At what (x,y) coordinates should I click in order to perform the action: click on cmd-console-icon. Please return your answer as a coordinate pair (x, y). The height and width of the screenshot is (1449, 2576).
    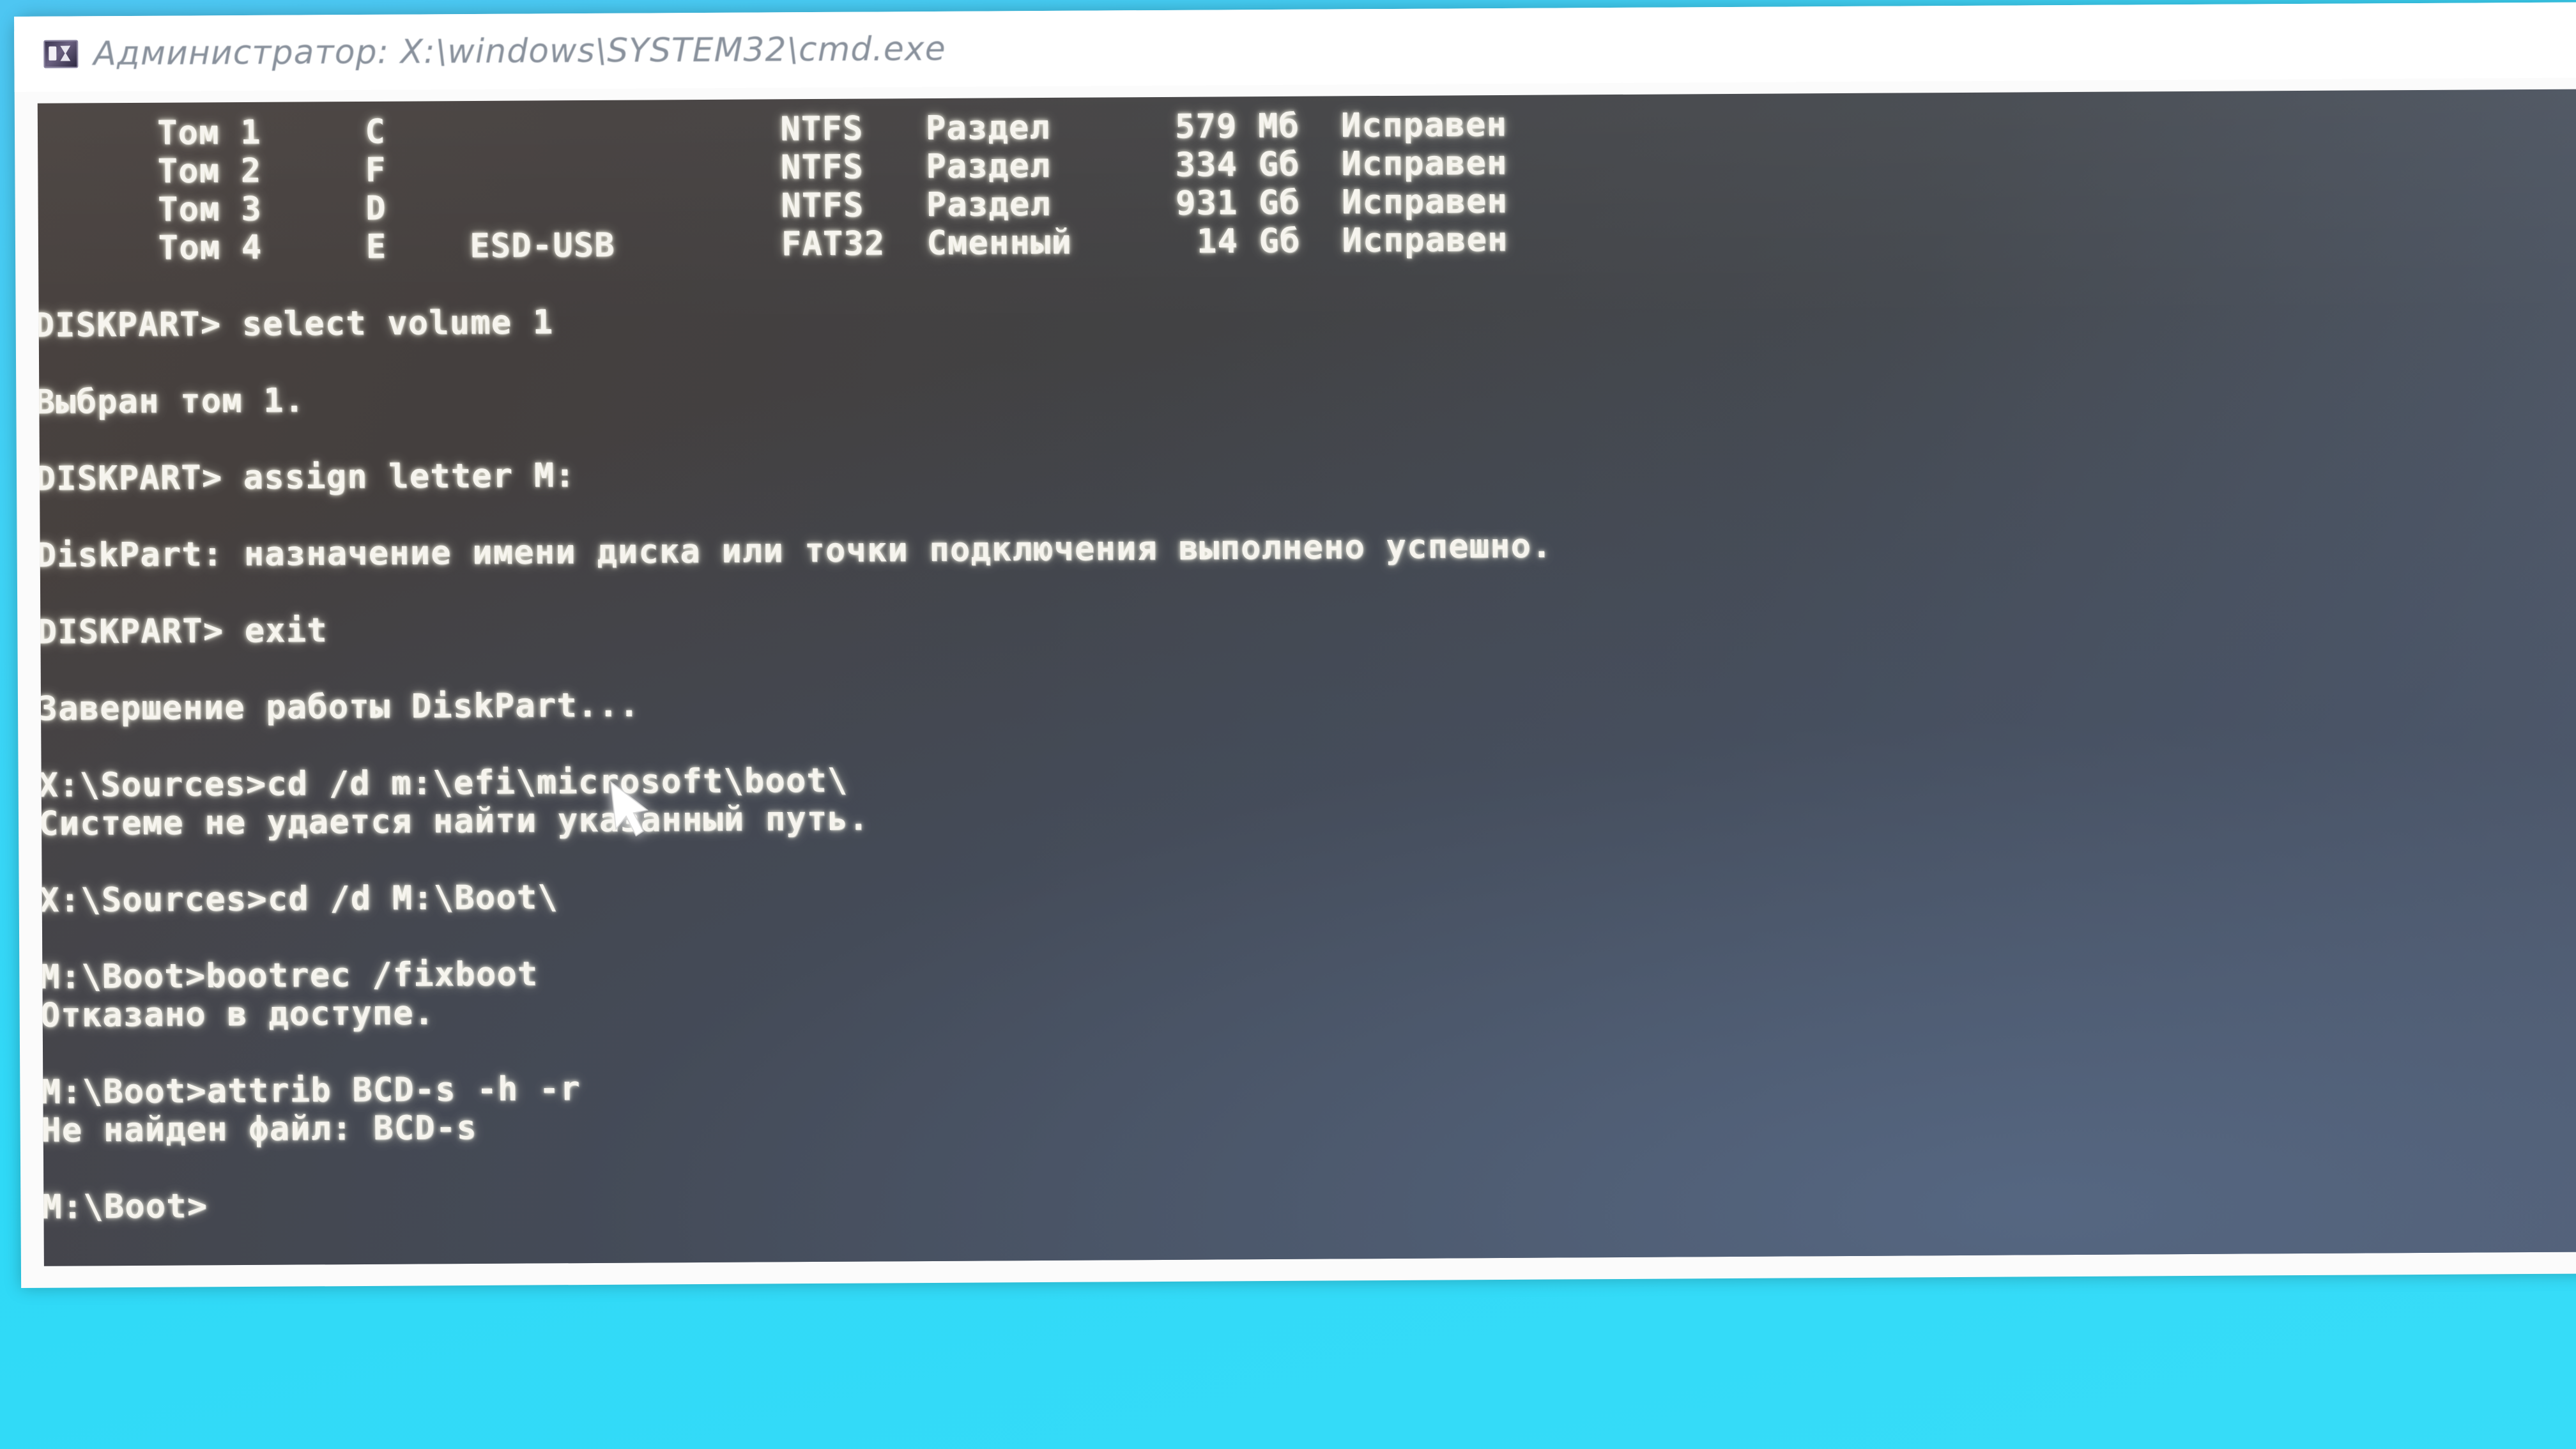
    Looking at the image, I should click on (61, 54).